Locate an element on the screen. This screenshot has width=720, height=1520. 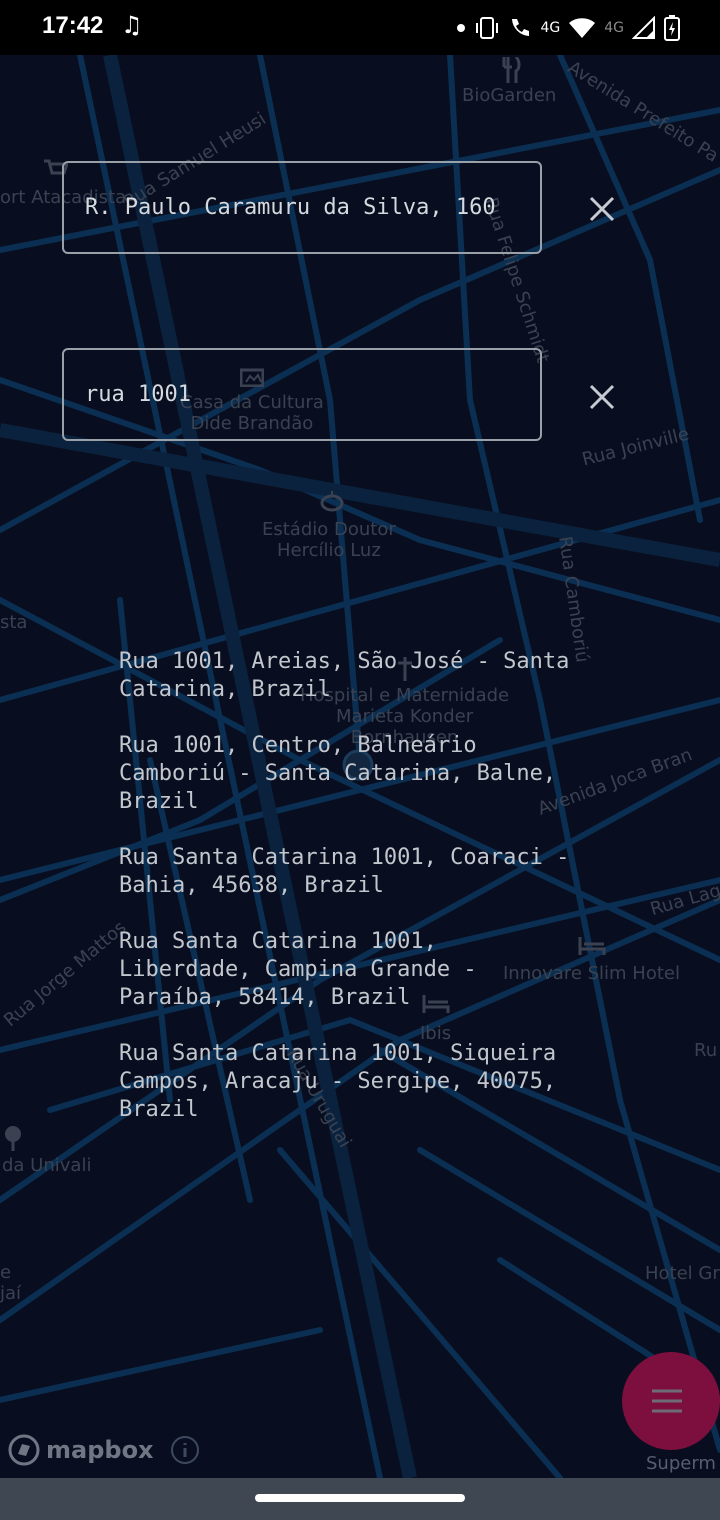
dot-icon is located at coordinates (461, 28).